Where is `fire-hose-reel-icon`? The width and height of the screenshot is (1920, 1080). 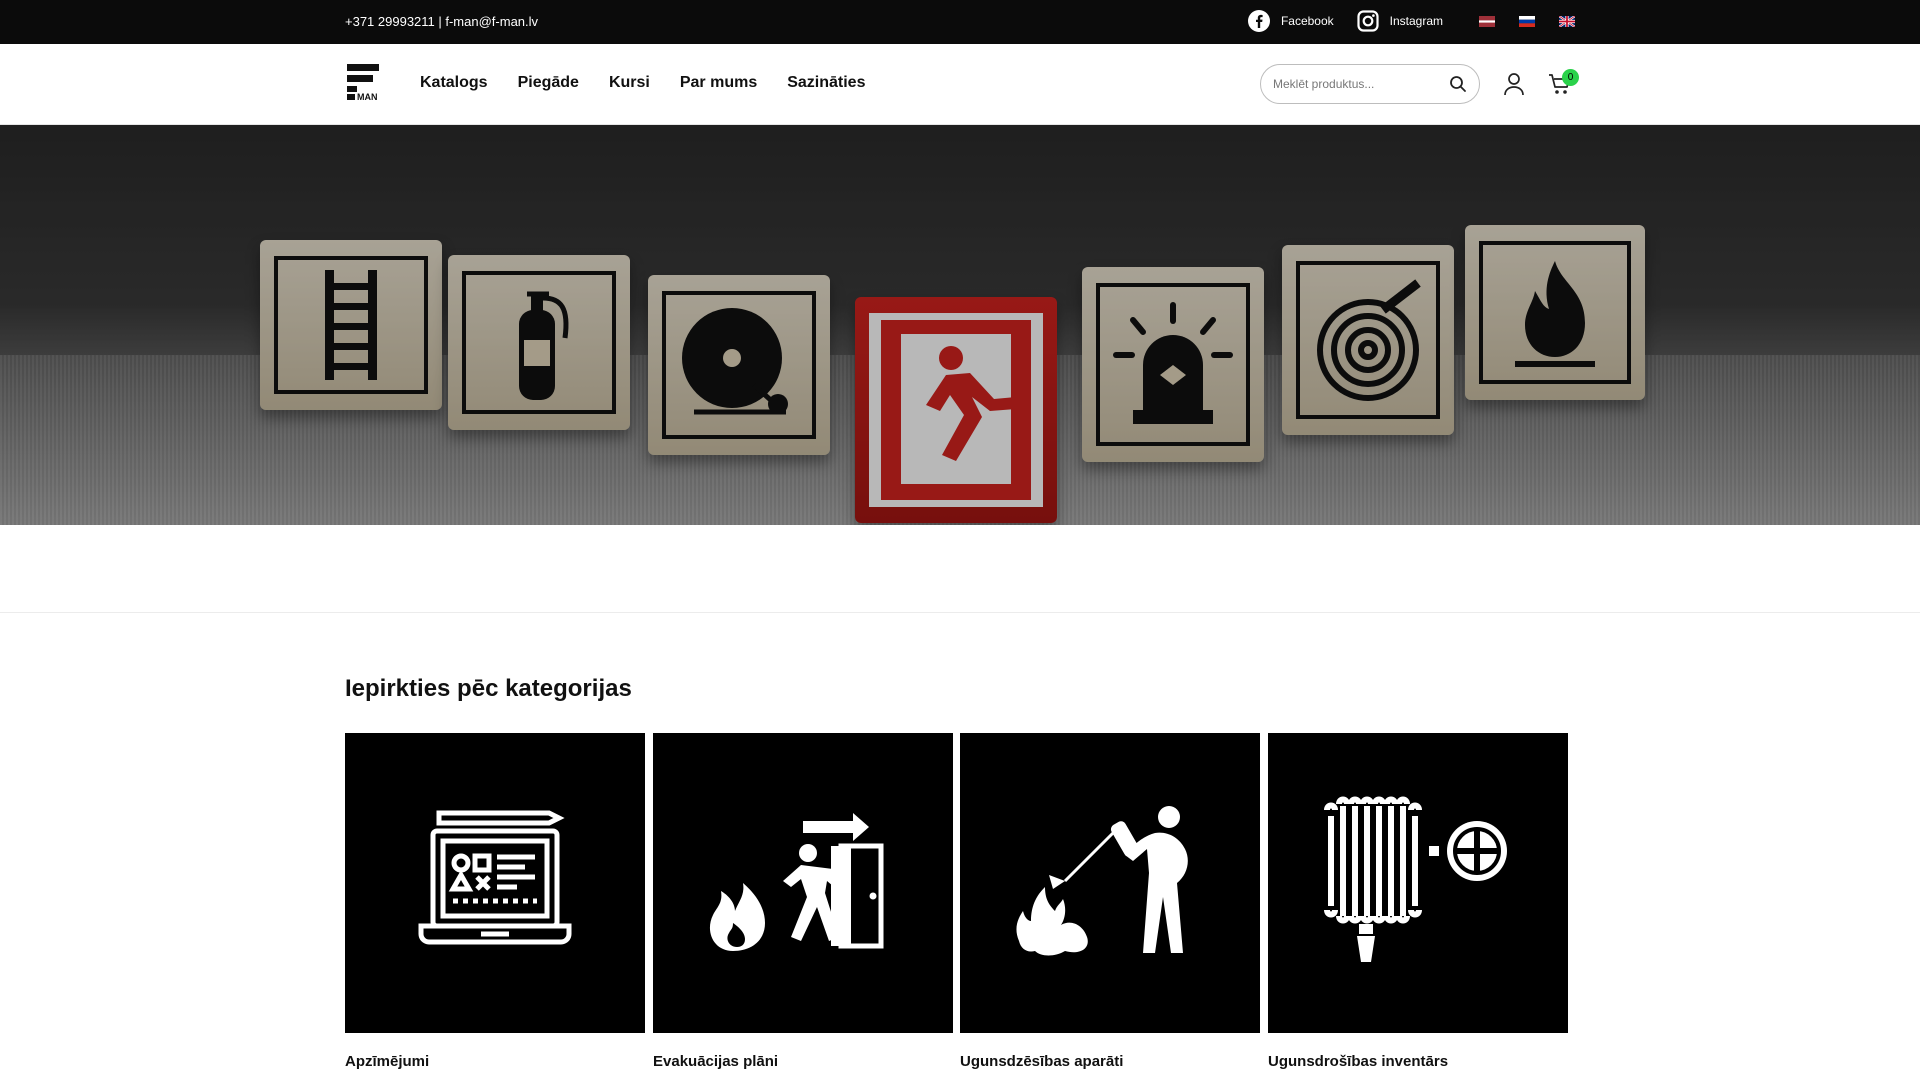
fire-hose-reel-icon is located at coordinates (1418, 883).